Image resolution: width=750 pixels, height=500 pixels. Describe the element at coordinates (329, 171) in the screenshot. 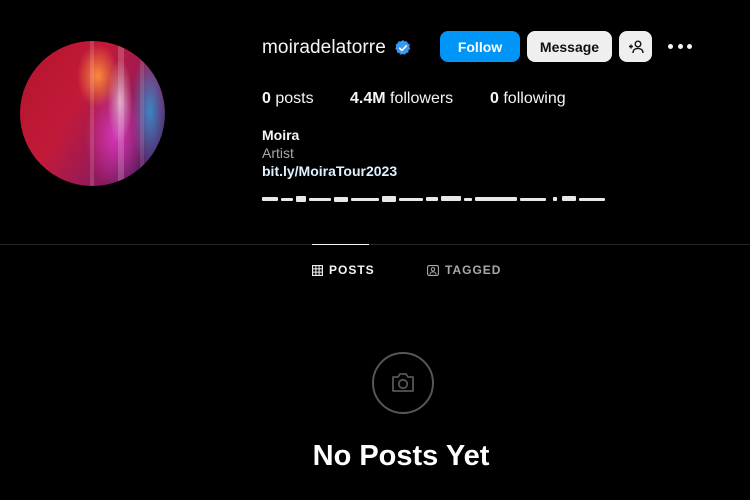

I see `profile-bio-link: bit.ly/MoiraTour2023` at that location.